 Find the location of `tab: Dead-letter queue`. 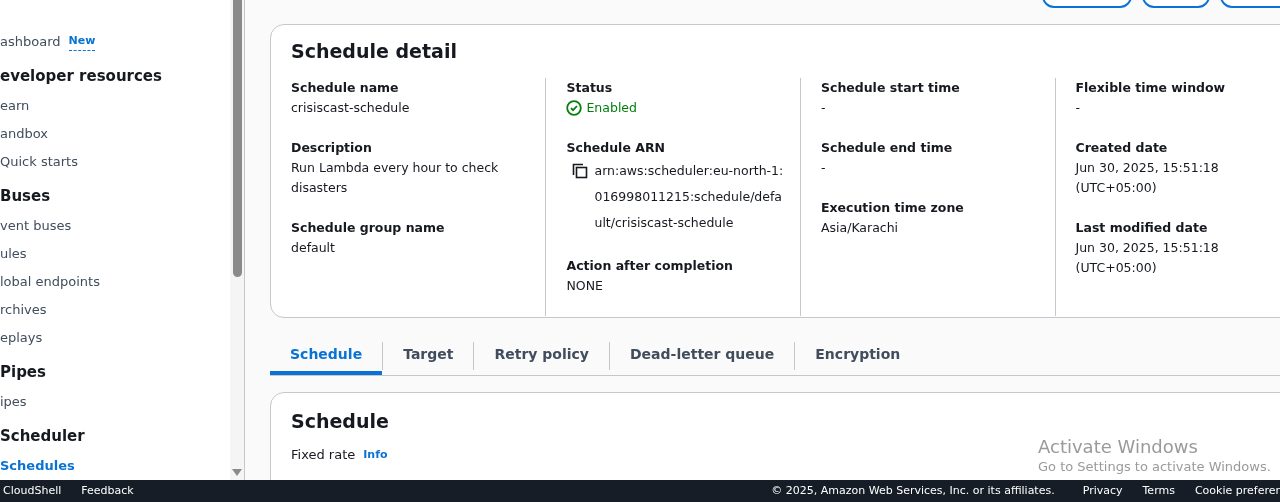

tab: Dead-letter queue is located at coordinates (702, 356).